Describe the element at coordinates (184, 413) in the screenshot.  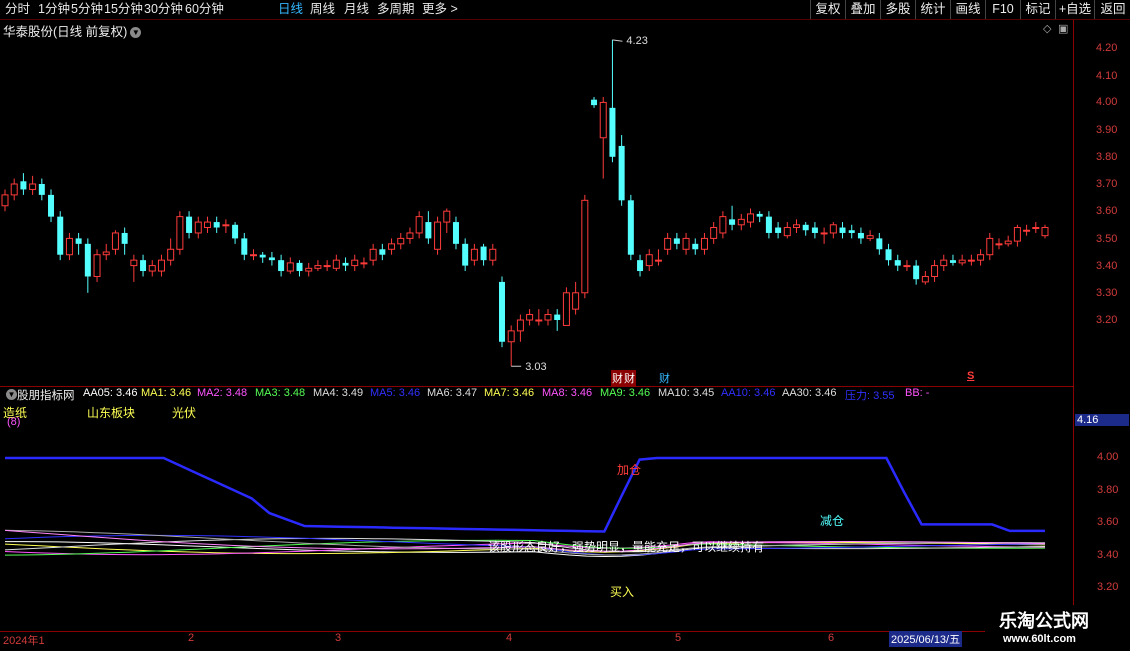
I see `concept-tag: 光伏` at that location.